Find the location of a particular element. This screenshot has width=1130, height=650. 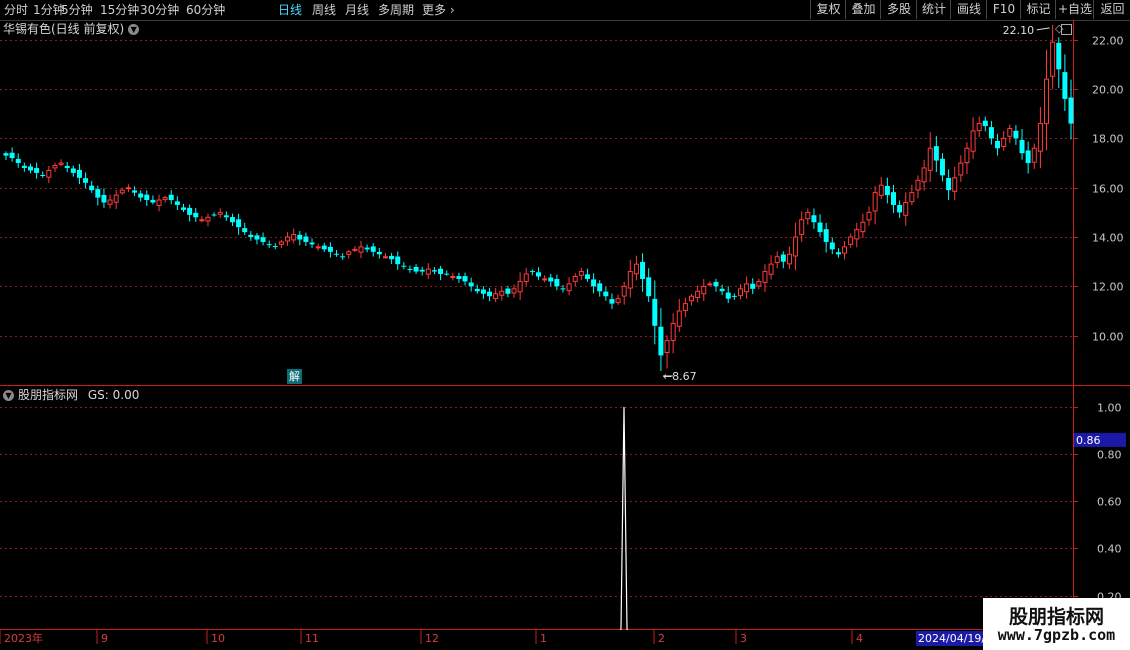

y-tick-label: 18.00 is located at coordinates (1108, 139).